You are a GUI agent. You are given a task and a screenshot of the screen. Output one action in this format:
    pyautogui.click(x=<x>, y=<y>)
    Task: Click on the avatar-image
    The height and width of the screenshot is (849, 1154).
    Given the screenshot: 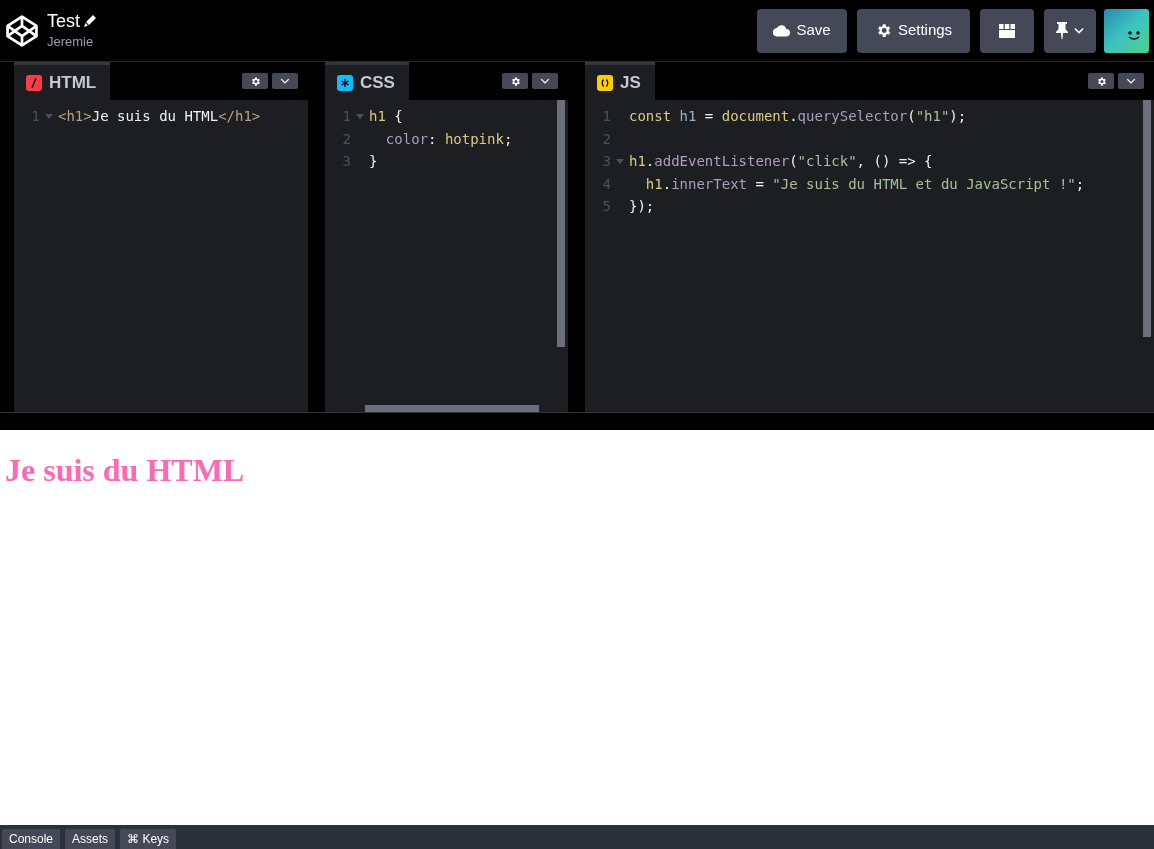 What is the action you would take?
    pyautogui.click(x=1126, y=30)
    